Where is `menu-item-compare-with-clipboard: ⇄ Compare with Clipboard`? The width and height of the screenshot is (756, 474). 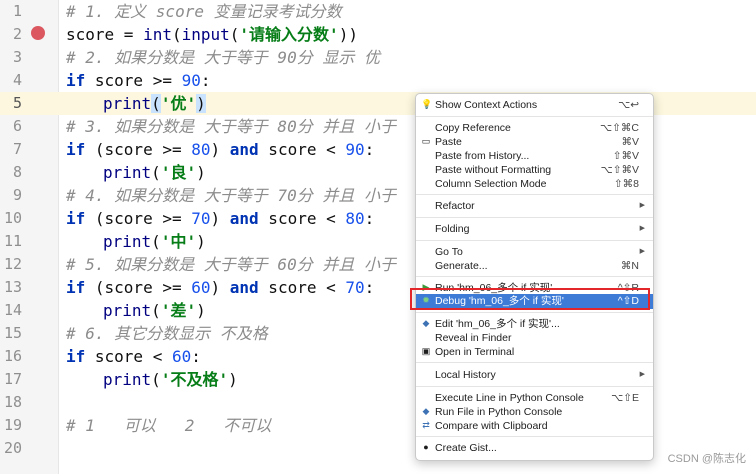
menu-item-compare-with-clipboard: ⇄ Compare with Clipboard is located at coordinates (534, 426).